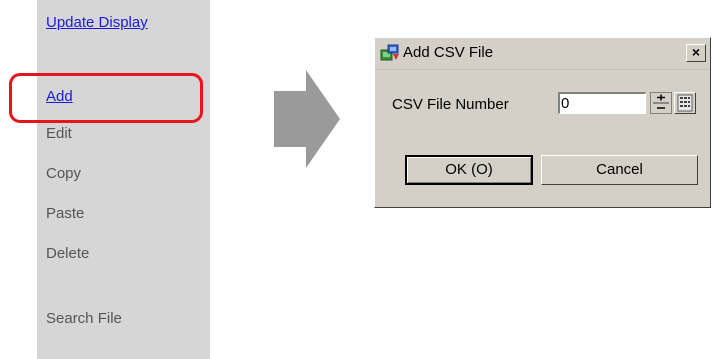 This screenshot has width=713, height=359. I want to click on dialog-title: Add CSV File, so click(448, 52).